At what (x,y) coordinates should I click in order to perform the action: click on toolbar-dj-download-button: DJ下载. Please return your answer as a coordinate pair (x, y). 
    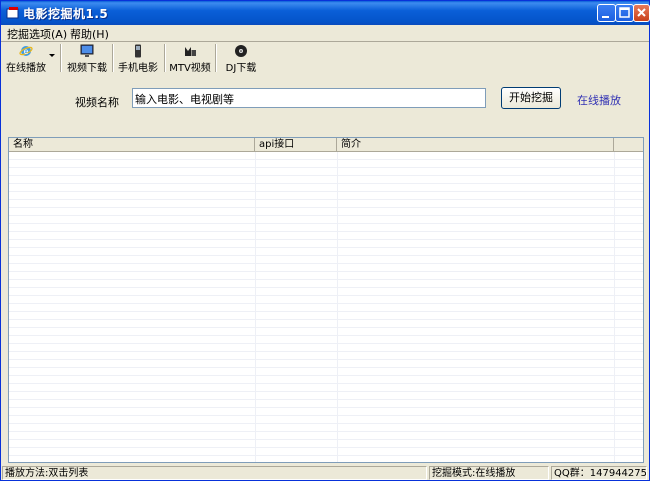
    Looking at the image, I should click on (241, 58).